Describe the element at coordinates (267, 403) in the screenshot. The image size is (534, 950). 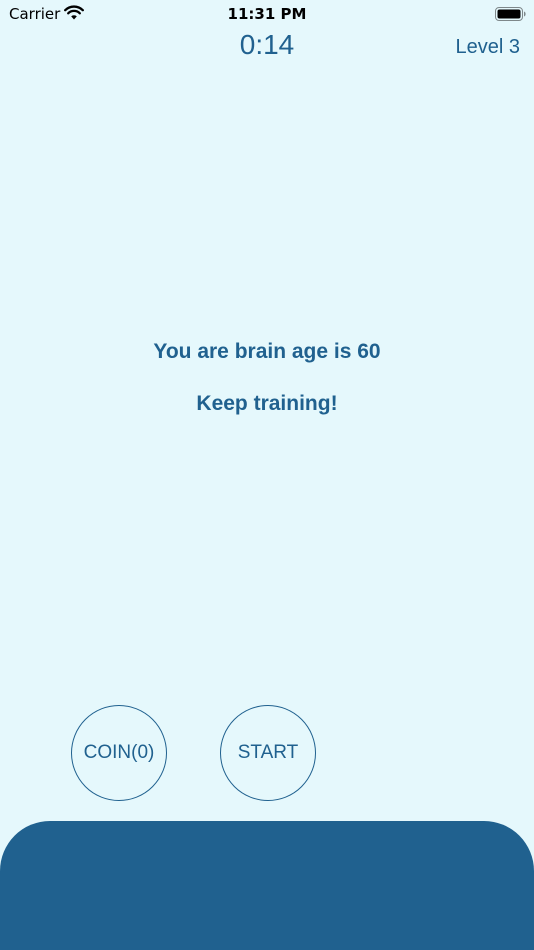
I see `encouragement-text: Keep training!` at that location.